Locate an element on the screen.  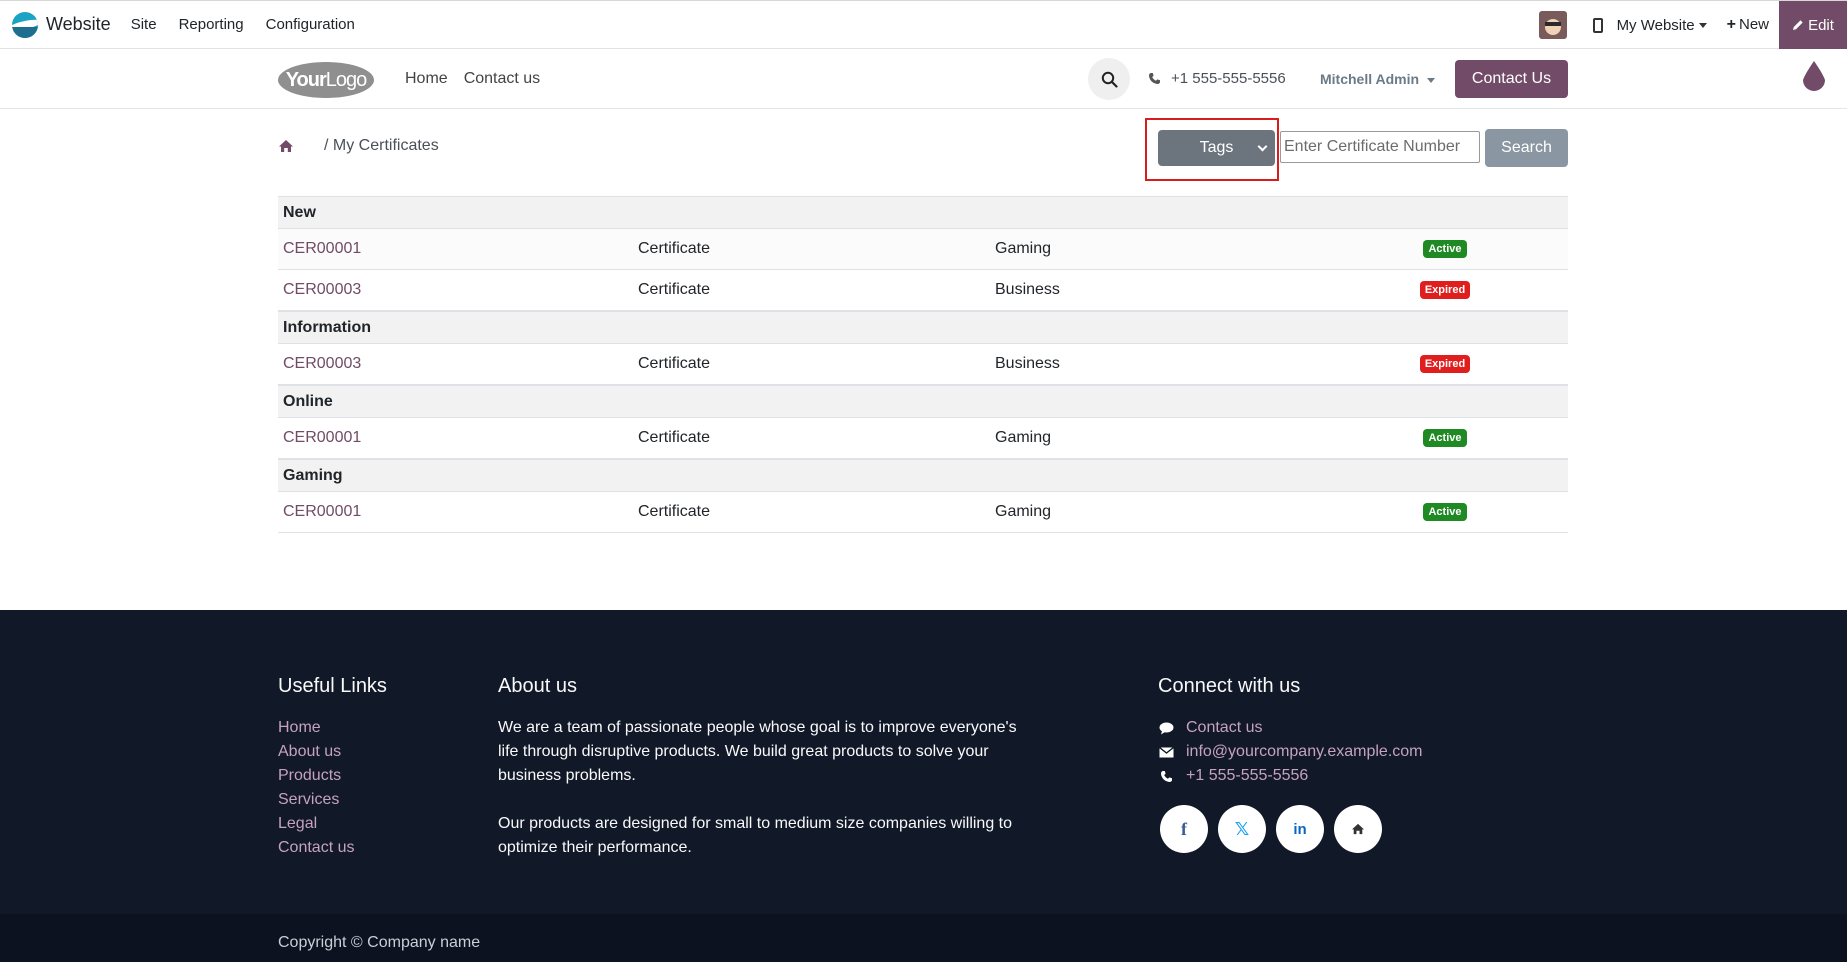
phone-icon is located at coordinates (1154, 79).